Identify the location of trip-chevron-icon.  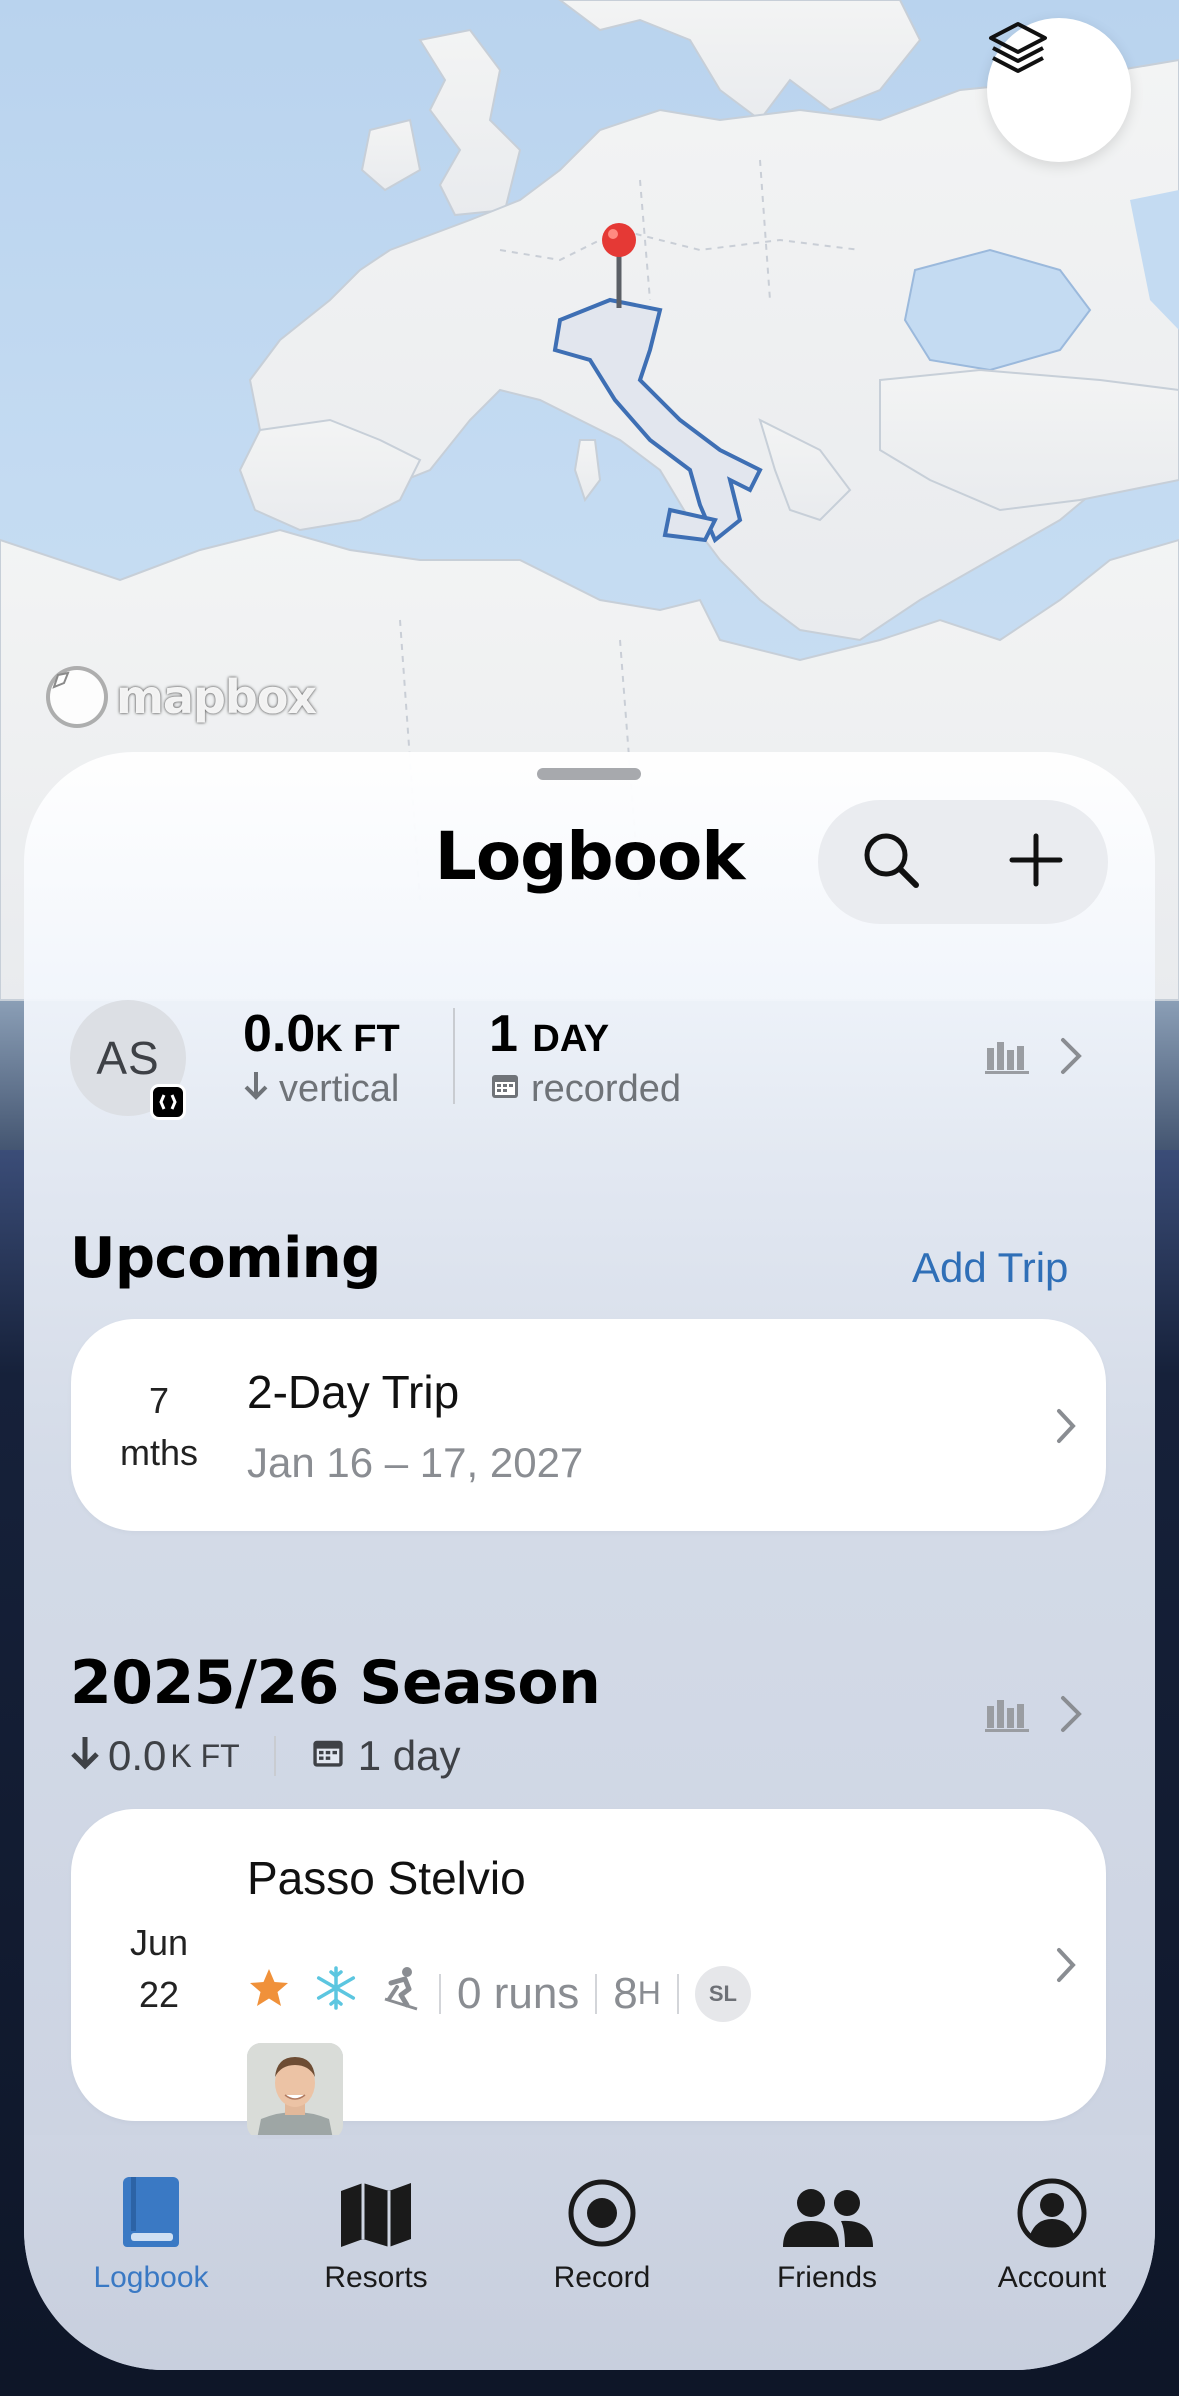
(1066, 1428).